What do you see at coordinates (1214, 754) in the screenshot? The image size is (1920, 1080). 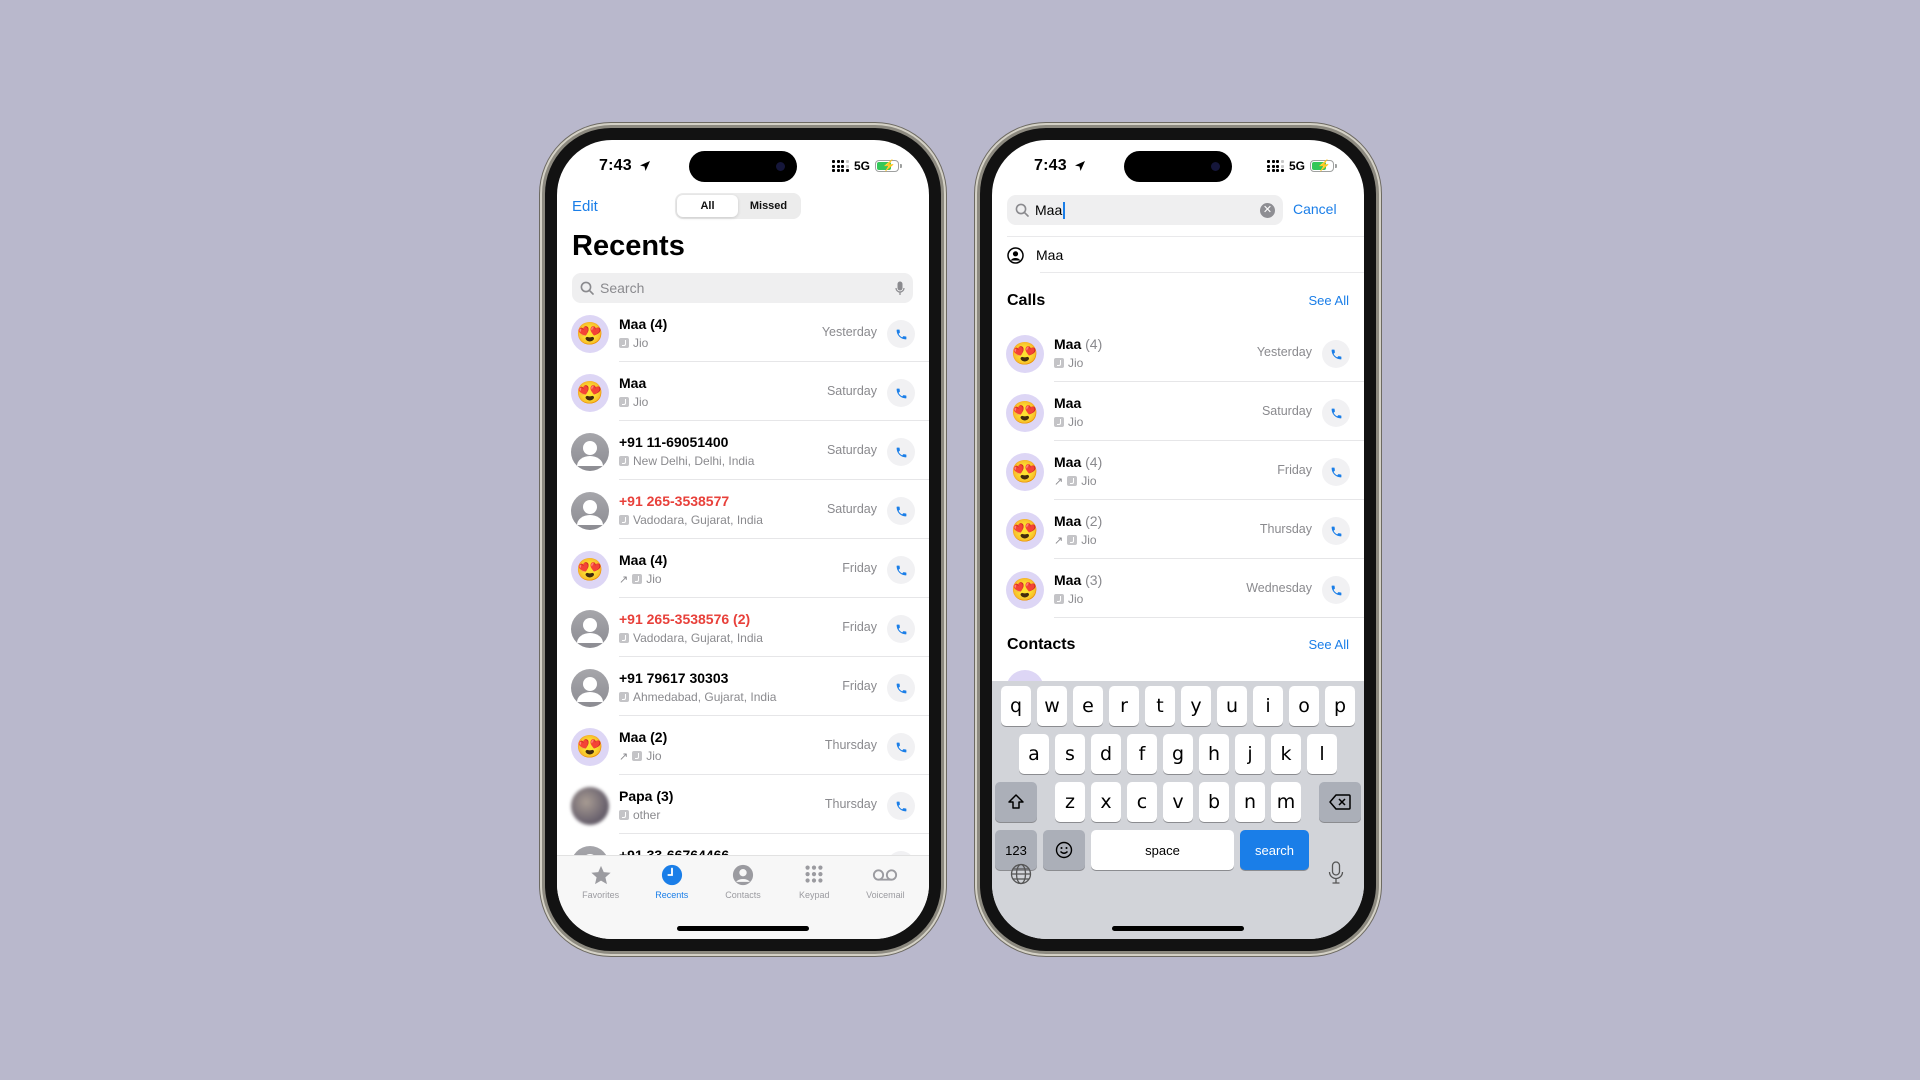 I see `key-h: h` at bounding box center [1214, 754].